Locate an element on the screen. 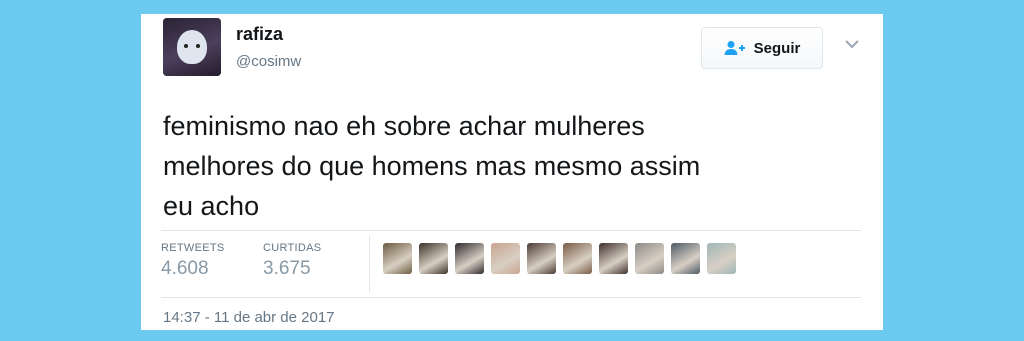  user-handle: @cosimw is located at coordinates (268, 61).